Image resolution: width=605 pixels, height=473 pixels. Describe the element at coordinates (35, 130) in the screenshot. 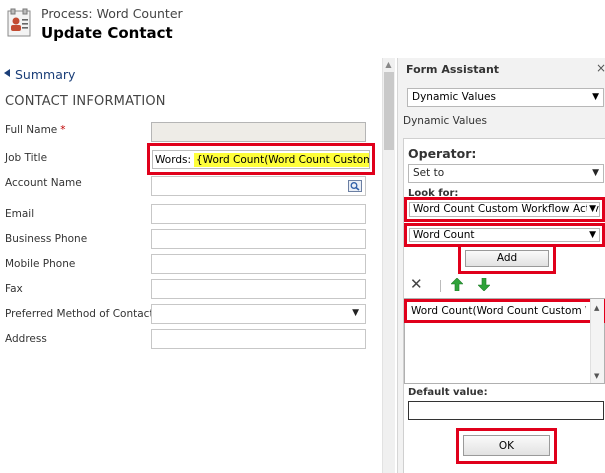

I see `full-name-label: Full Name *` at that location.